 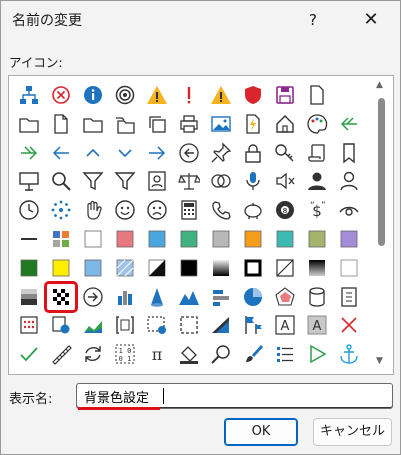 I want to click on swatch-pattern-icon, so click(x=125, y=268).